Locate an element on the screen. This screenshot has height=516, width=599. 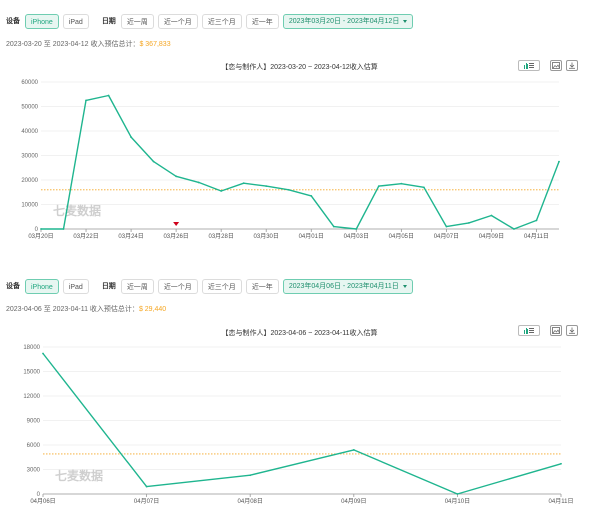
y-tick-label: 9000 is located at coordinates (34, 422).